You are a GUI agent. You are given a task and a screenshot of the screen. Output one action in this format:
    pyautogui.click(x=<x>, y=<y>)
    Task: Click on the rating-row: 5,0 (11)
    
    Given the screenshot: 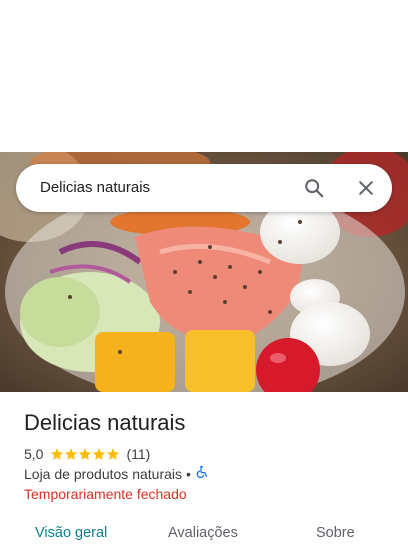 What is the action you would take?
    pyautogui.click(x=87, y=454)
    